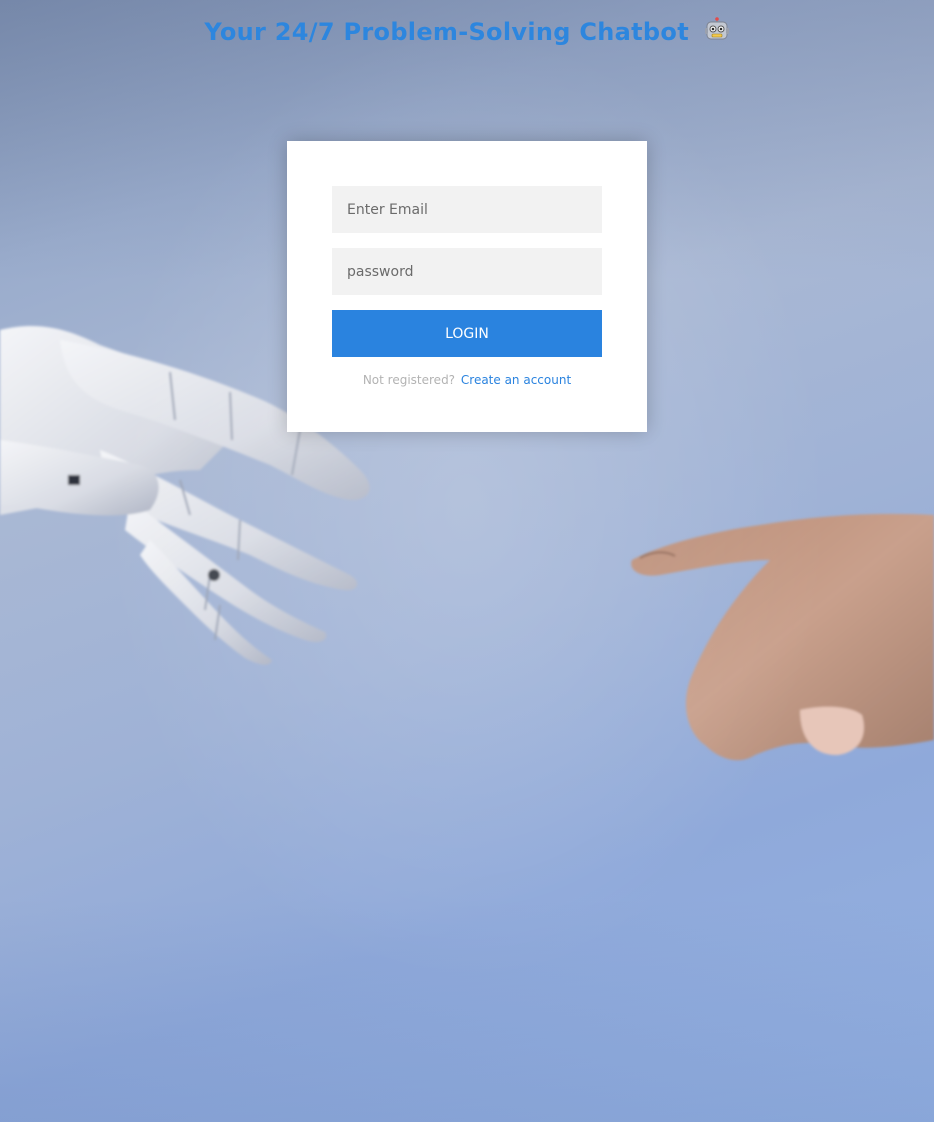 The width and height of the screenshot is (934, 1122). I want to click on register-prompt: Not registered? Create an account, so click(467, 380).